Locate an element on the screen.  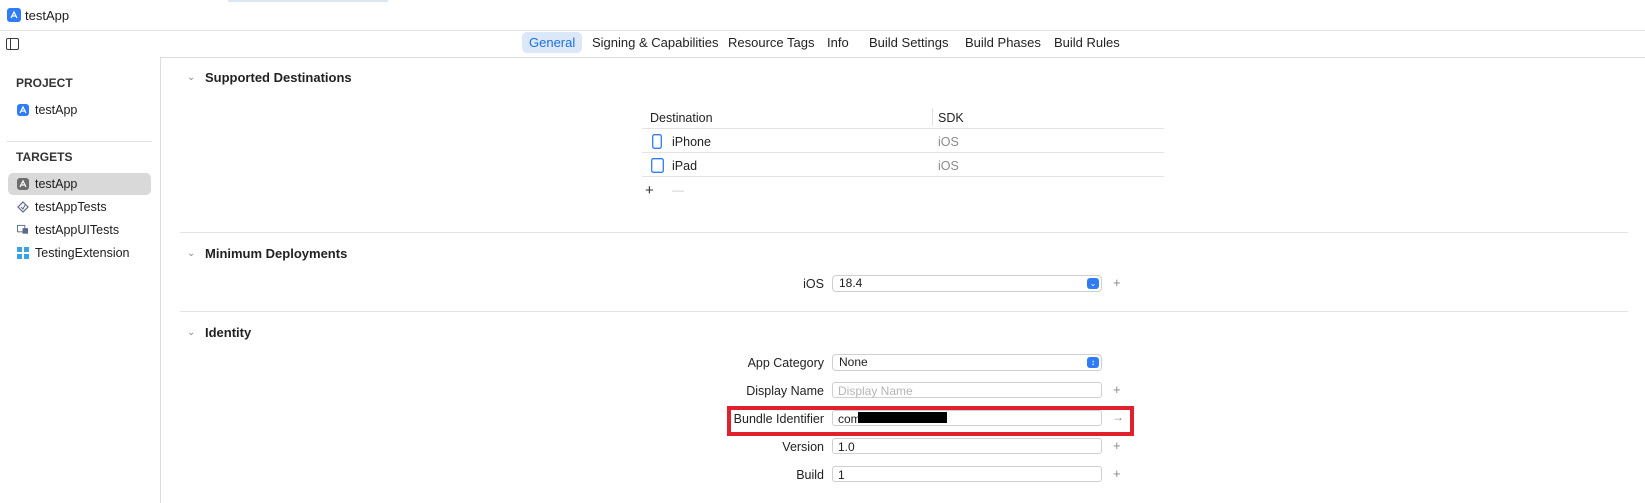
sidebar-item-label: TestingExtension is located at coordinates (82, 253).